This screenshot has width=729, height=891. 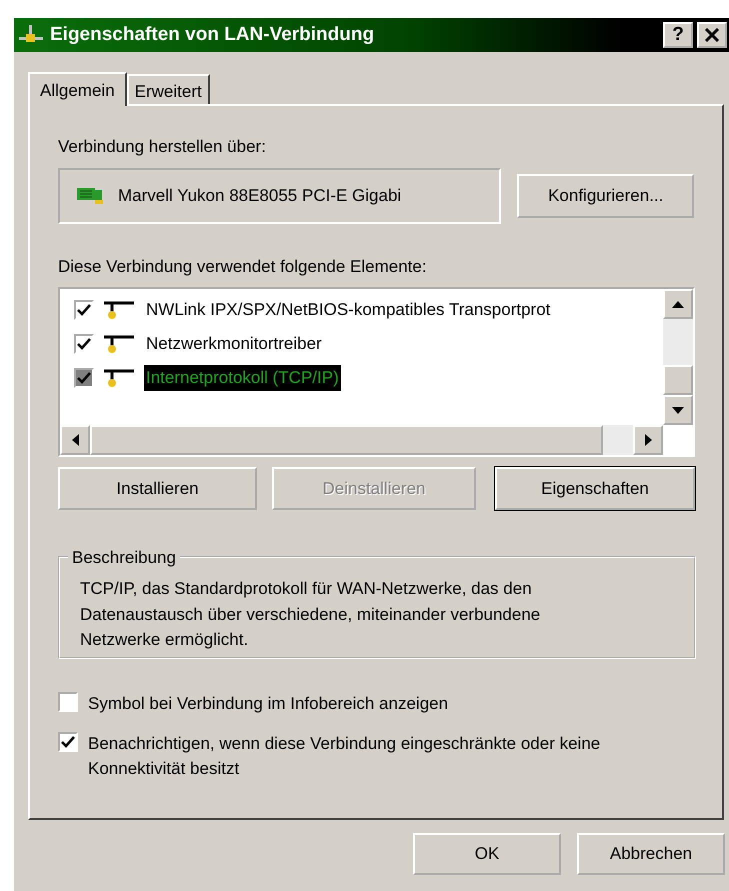 I want to click on list-item: NWLink IPX/SPX/NetBIOS-kompatibles Transportprot, so click(x=348, y=310).